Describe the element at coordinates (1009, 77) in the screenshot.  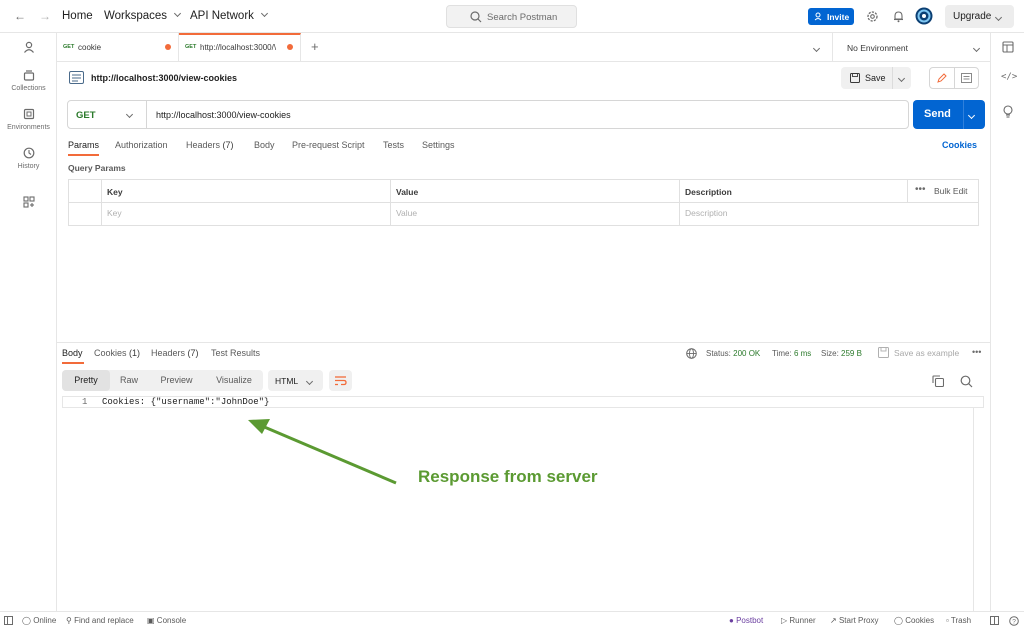
I see `code-icon: </>` at that location.